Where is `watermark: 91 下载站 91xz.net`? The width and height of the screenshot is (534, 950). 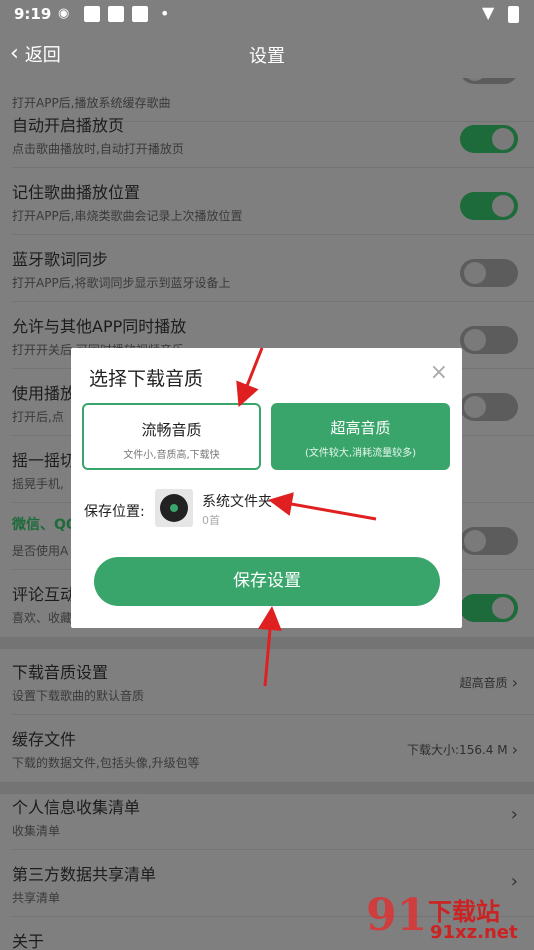
watermark: 91 下载站 91xz.net is located at coordinates (450, 920).